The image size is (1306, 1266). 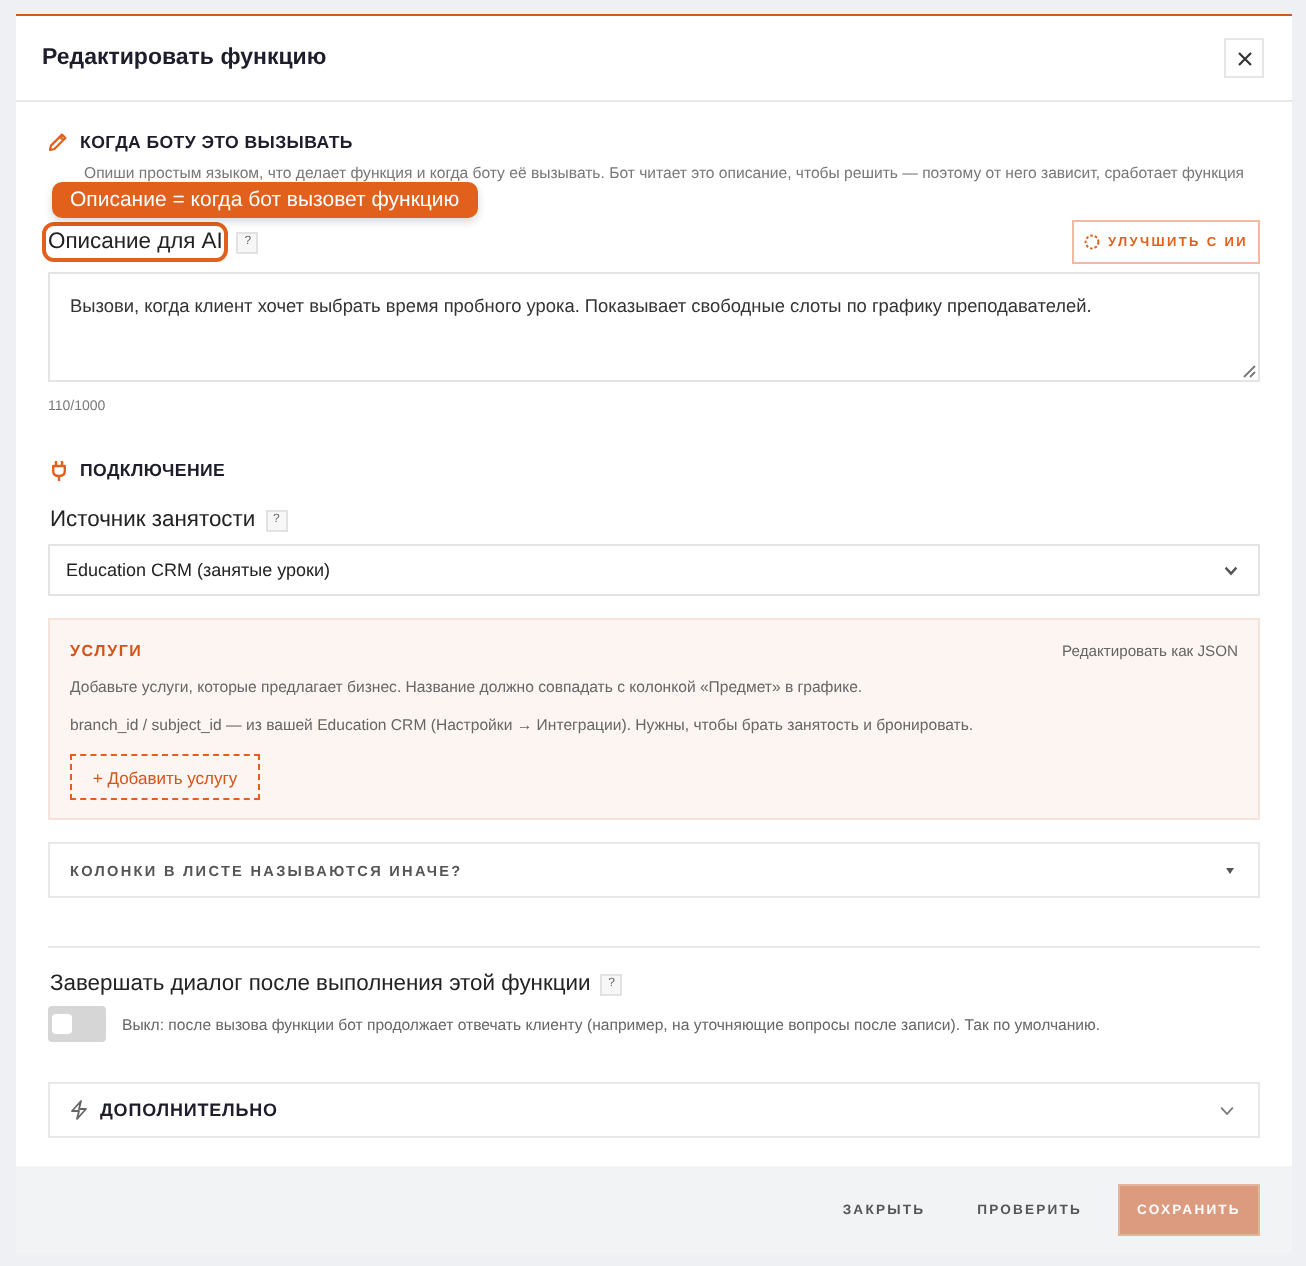 I want to click on description-field: Вызови, когда клиент хочет выбрать время пробного урока. Показывает свободные слоты по графику преподавателей., so click(x=654, y=327).